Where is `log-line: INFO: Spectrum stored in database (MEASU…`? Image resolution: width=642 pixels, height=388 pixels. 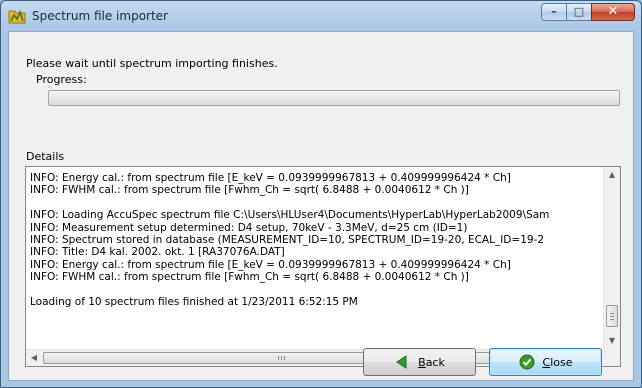
log-line: INFO: Spectrum stored in database (MEASU… is located at coordinates (287, 239).